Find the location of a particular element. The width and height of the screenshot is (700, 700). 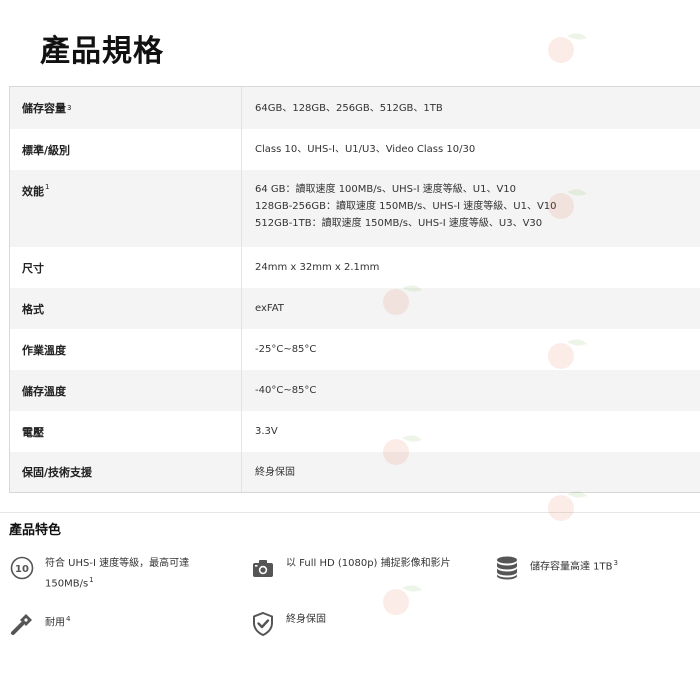

feature-text: 終身保固 is located at coordinates (306, 619).